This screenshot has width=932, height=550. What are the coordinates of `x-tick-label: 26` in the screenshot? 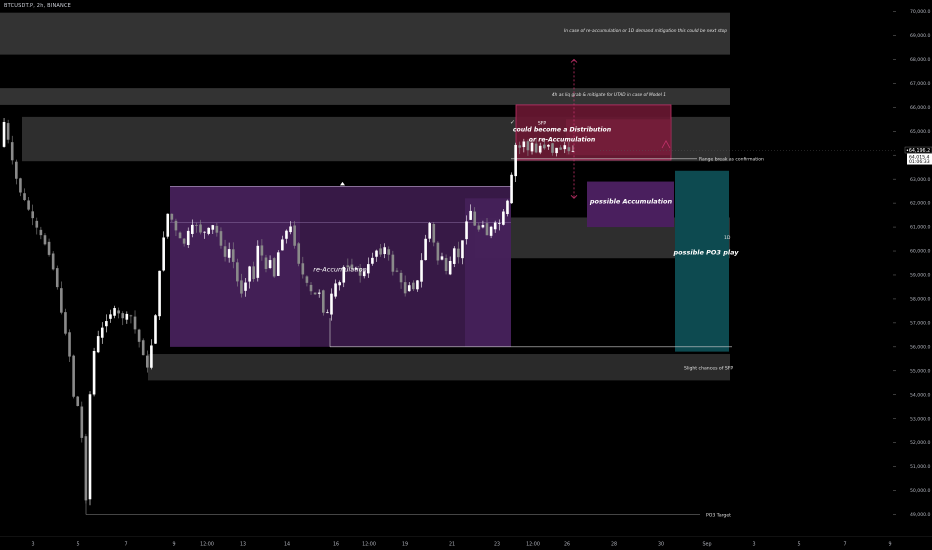 It's located at (567, 545).